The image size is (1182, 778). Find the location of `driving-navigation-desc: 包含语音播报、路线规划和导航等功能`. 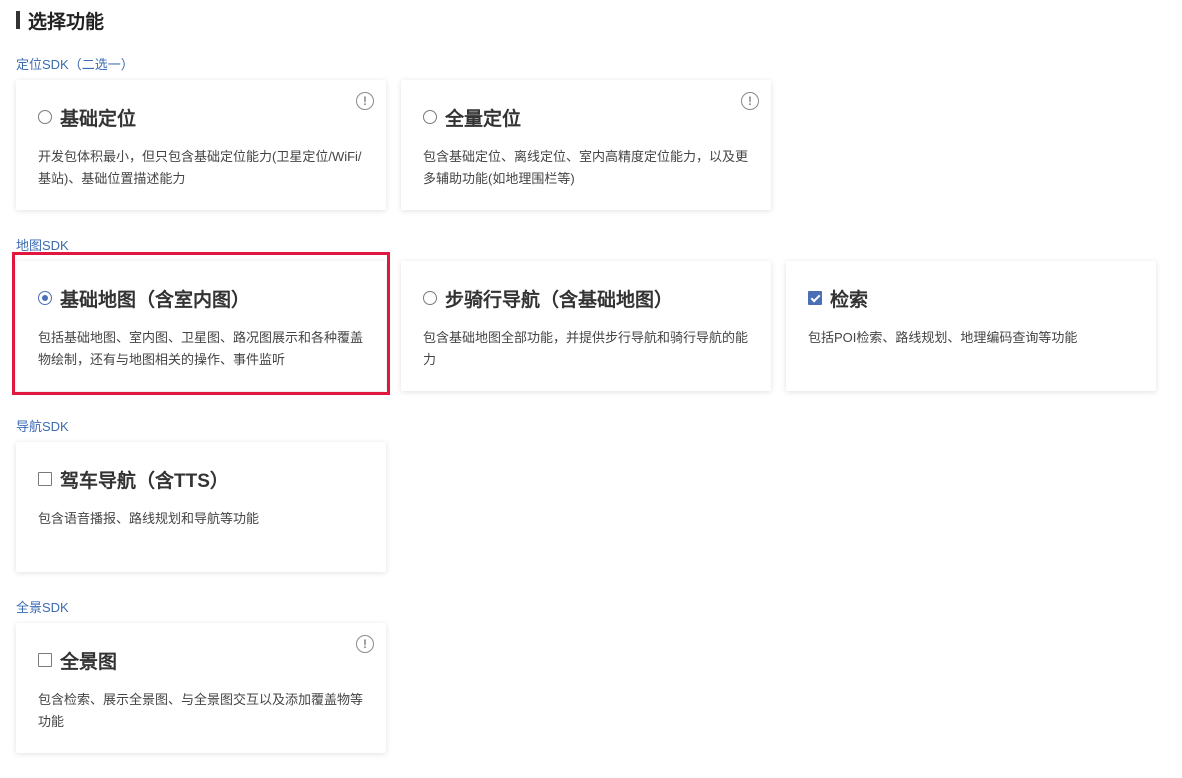

driving-navigation-desc: 包含语音播报、路线规划和导航等功能 is located at coordinates (149, 518).